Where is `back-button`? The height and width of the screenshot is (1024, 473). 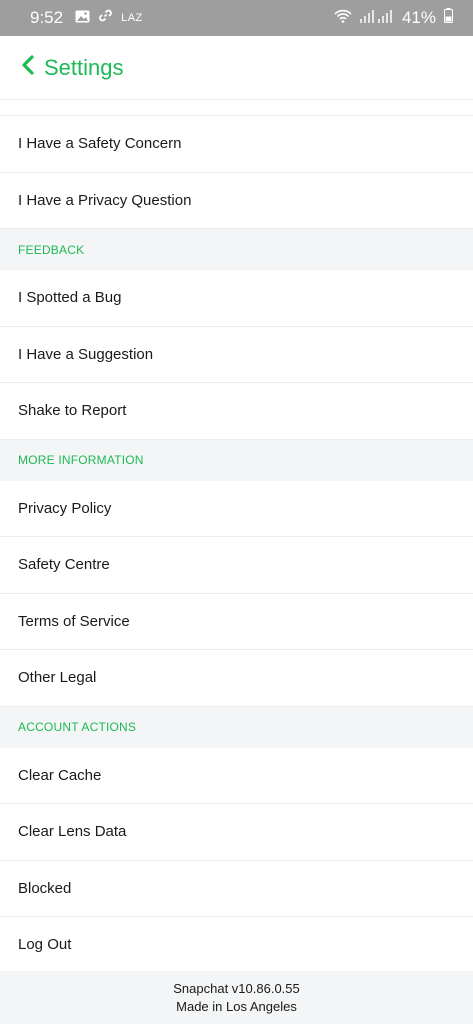 back-button is located at coordinates (28, 68).